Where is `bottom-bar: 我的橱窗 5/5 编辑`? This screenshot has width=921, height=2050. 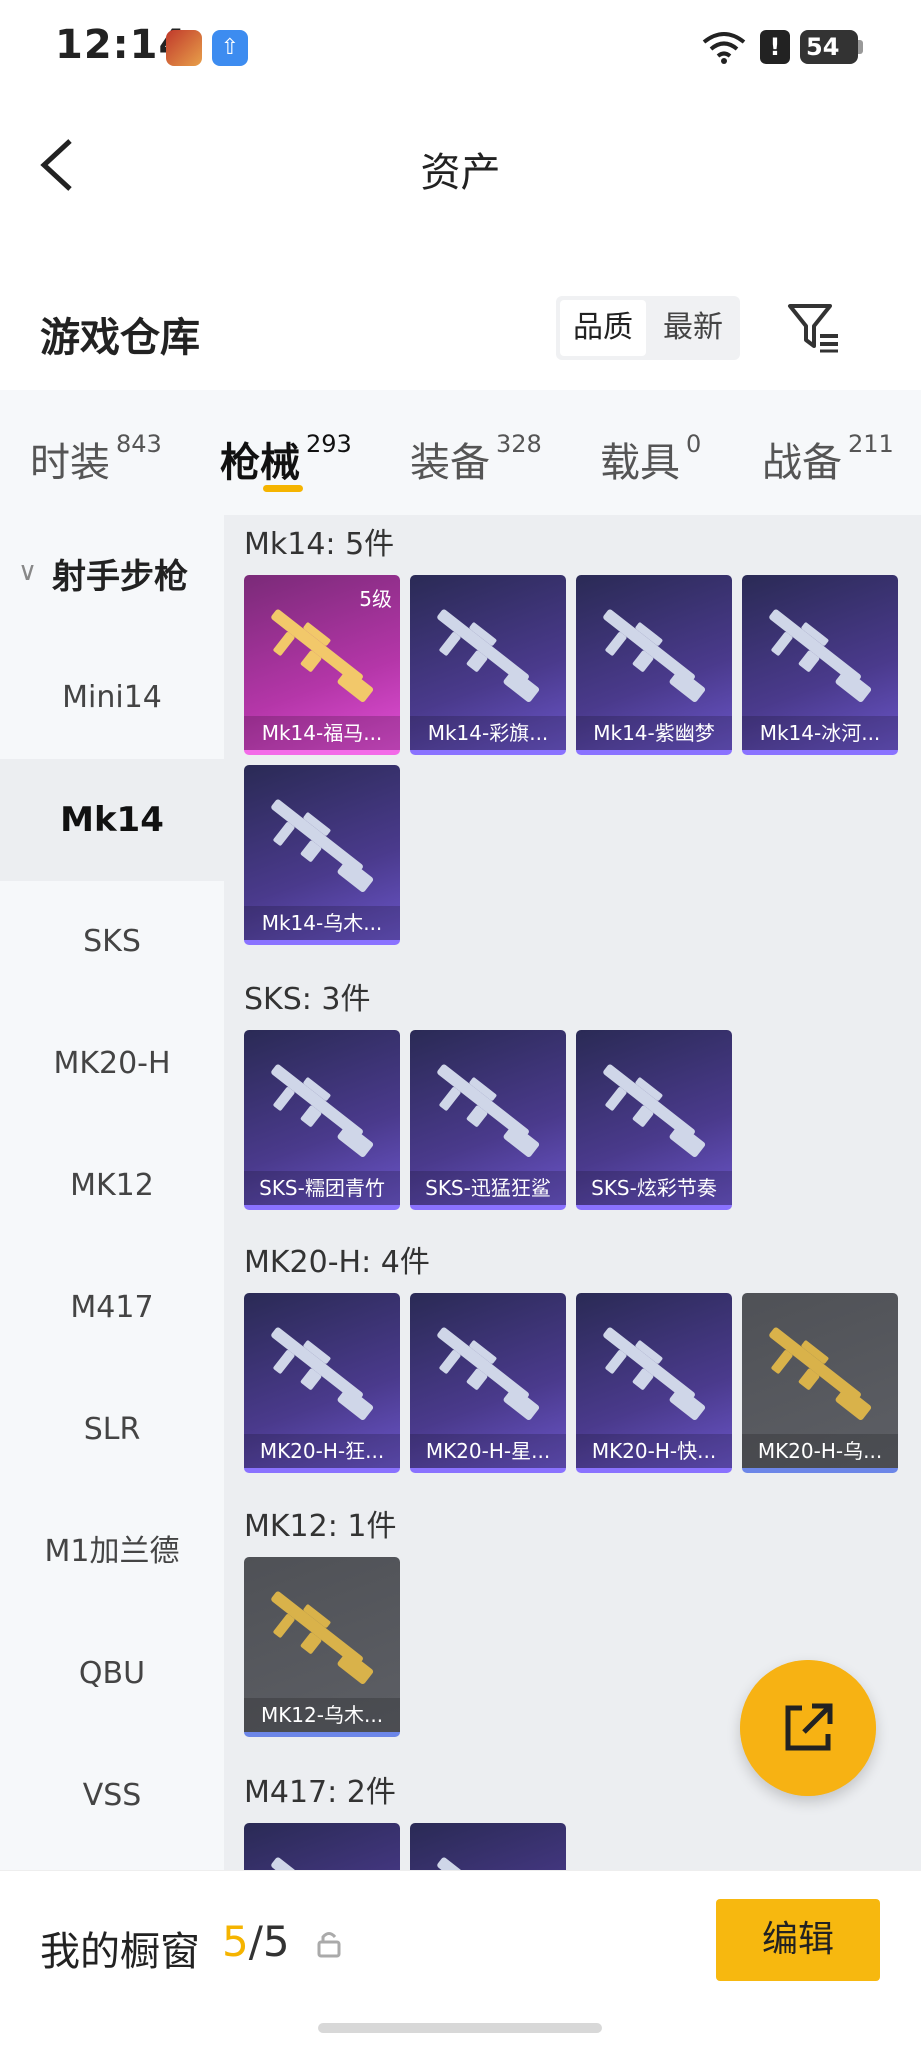
bottom-bar: 我的橱窗 5/5 编辑 is located at coordinates (460, 1960).